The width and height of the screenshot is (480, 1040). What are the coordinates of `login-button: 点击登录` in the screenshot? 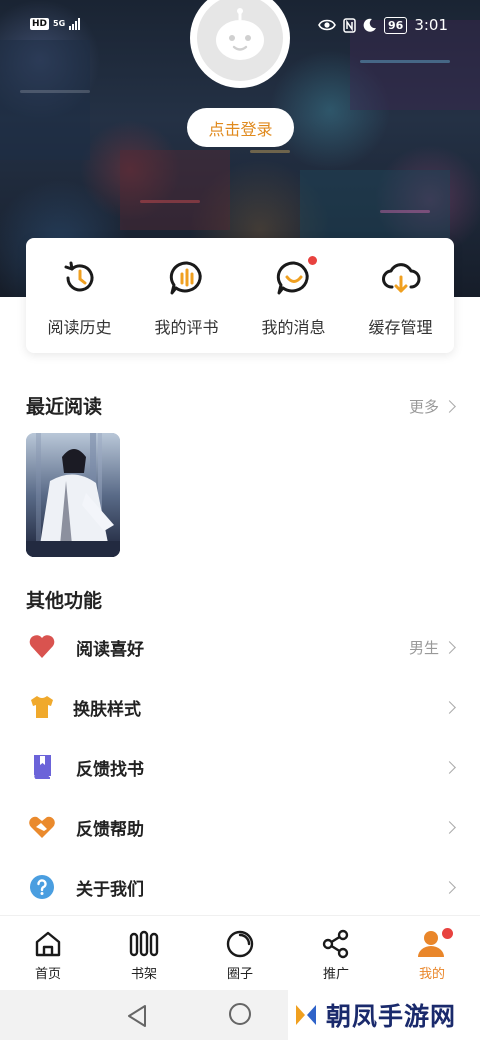 It's located at (240, 127).